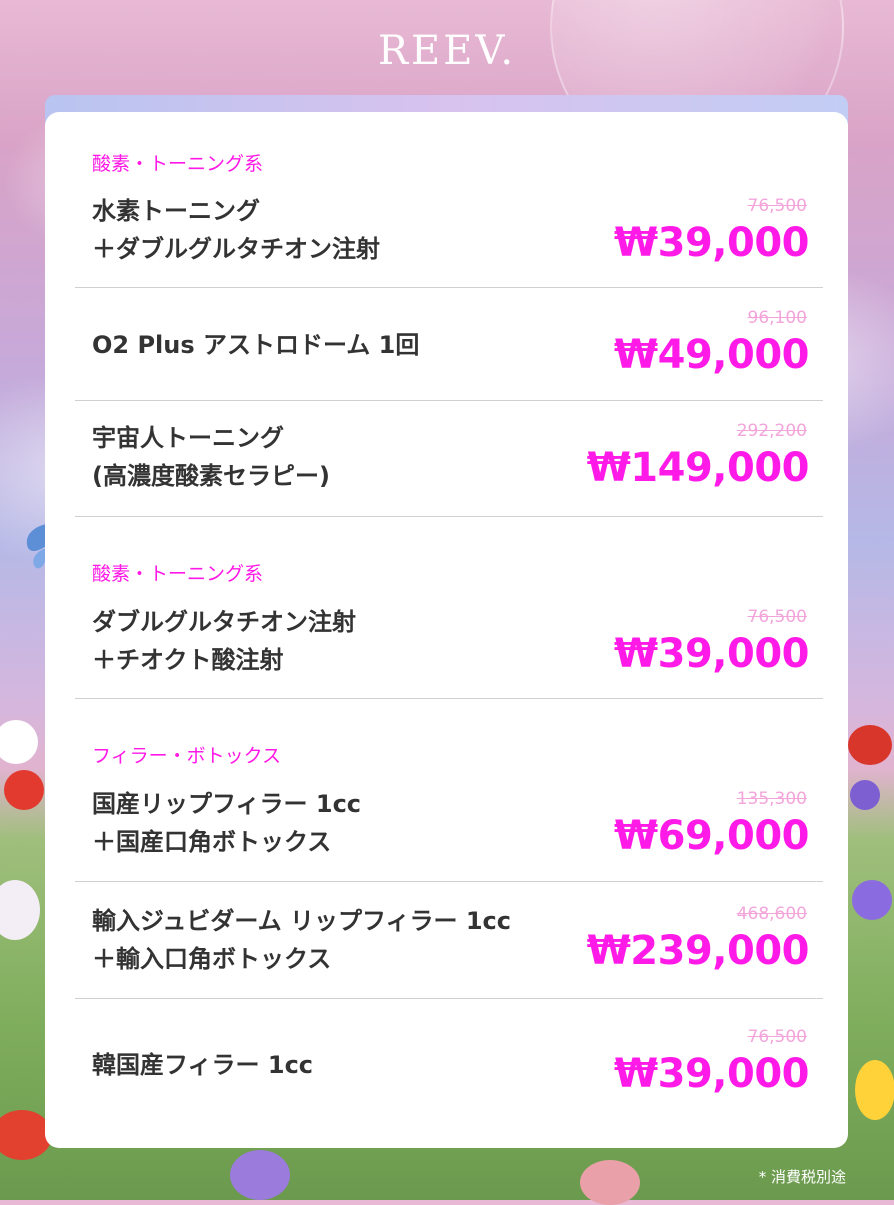 The height and width of the screenshot is (1205, 894). Describe the element at coordinates (771, 914) in the screenshot. I see `original-price: 468,600` at that location.